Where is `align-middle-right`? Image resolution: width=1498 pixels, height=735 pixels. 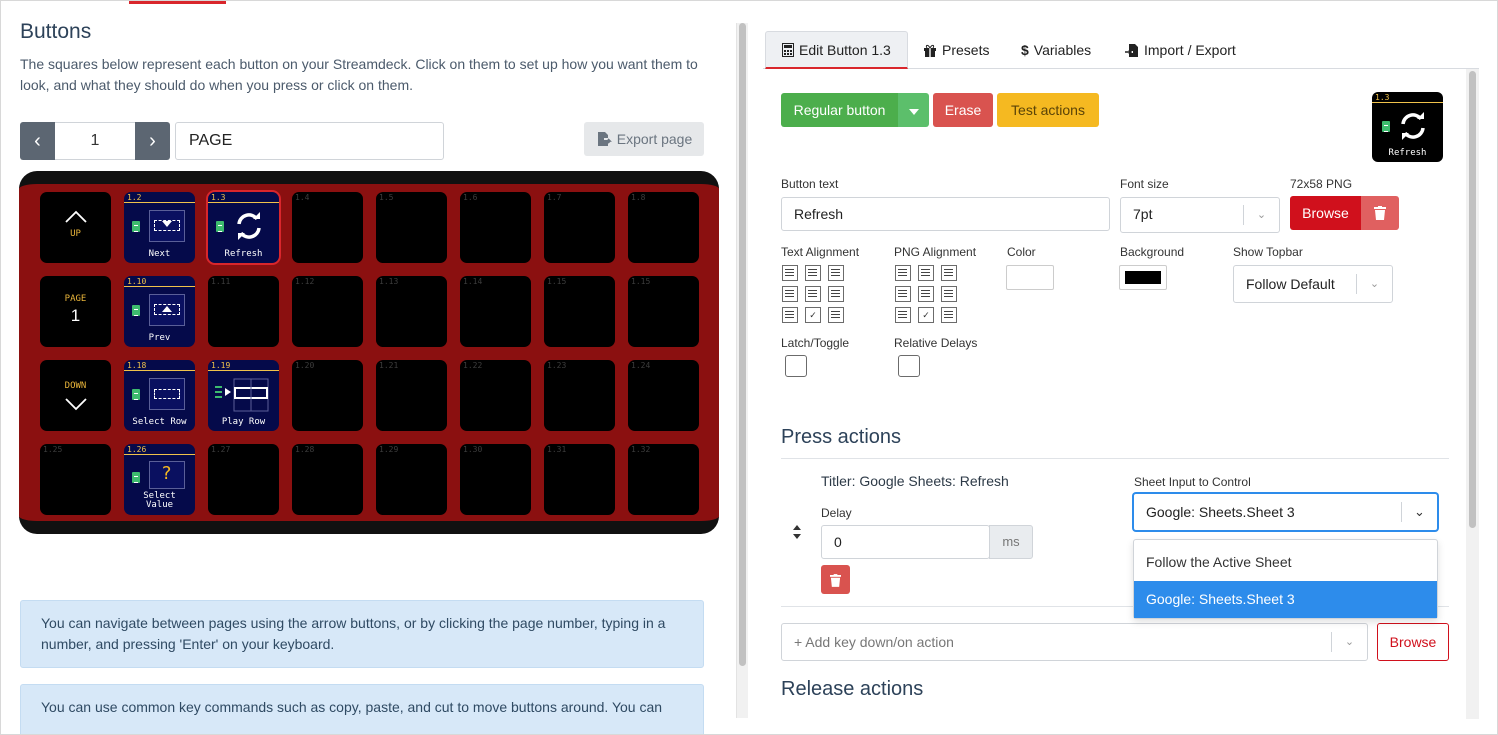 align-middle-right is located at coordinates (836, 294).